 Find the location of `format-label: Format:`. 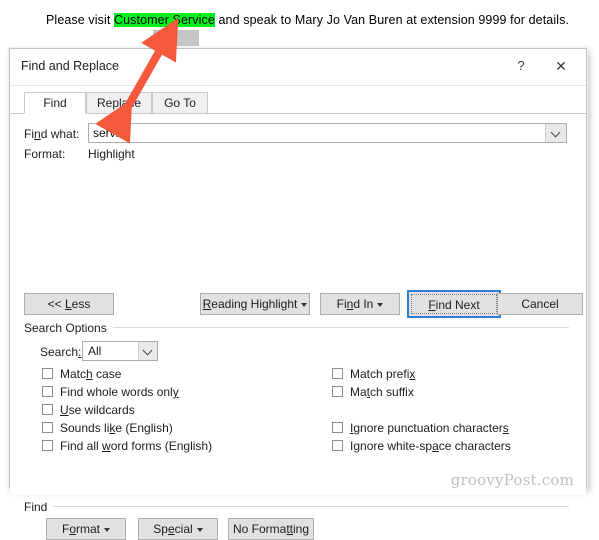

format-label: Format: is located at coordinates (45, 154).